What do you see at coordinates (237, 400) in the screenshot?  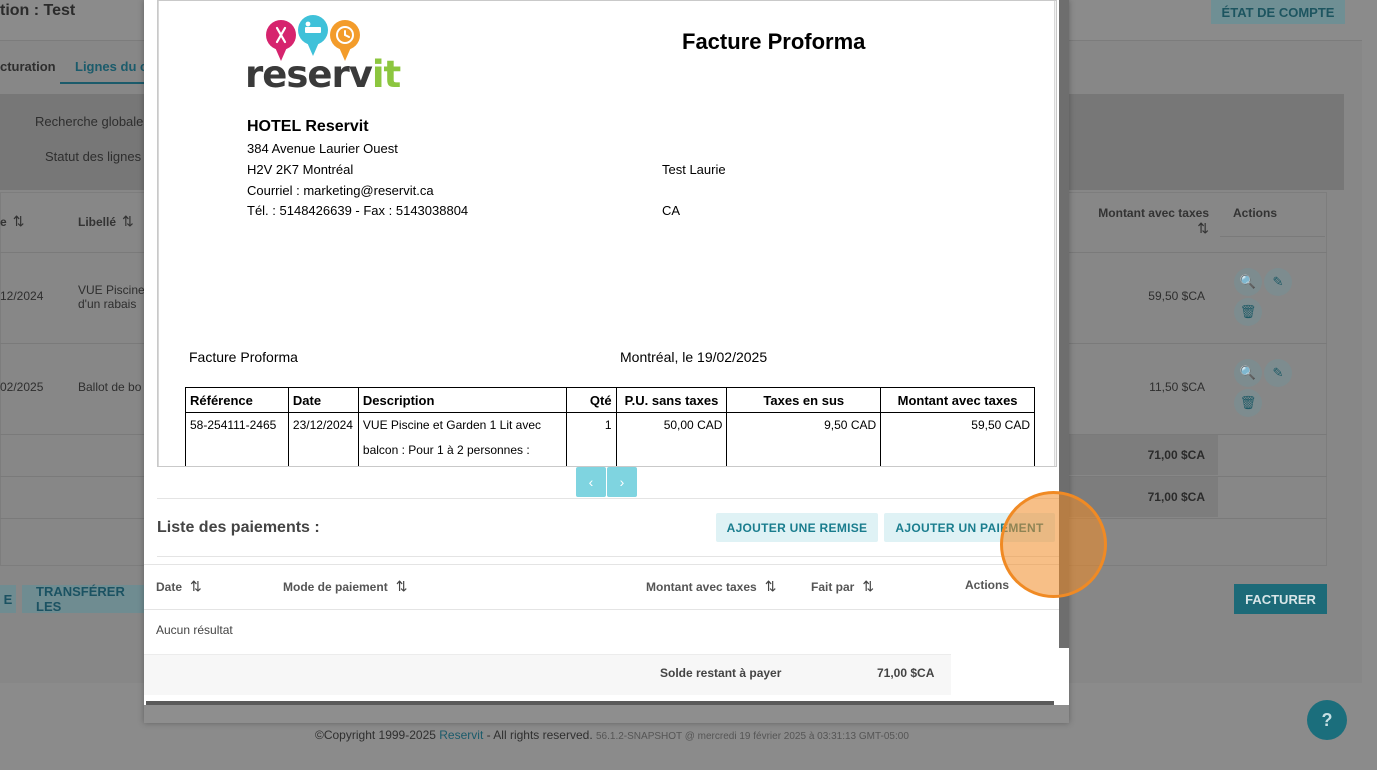 I see `col-reference: Référence` at bounding box center [237, 400].